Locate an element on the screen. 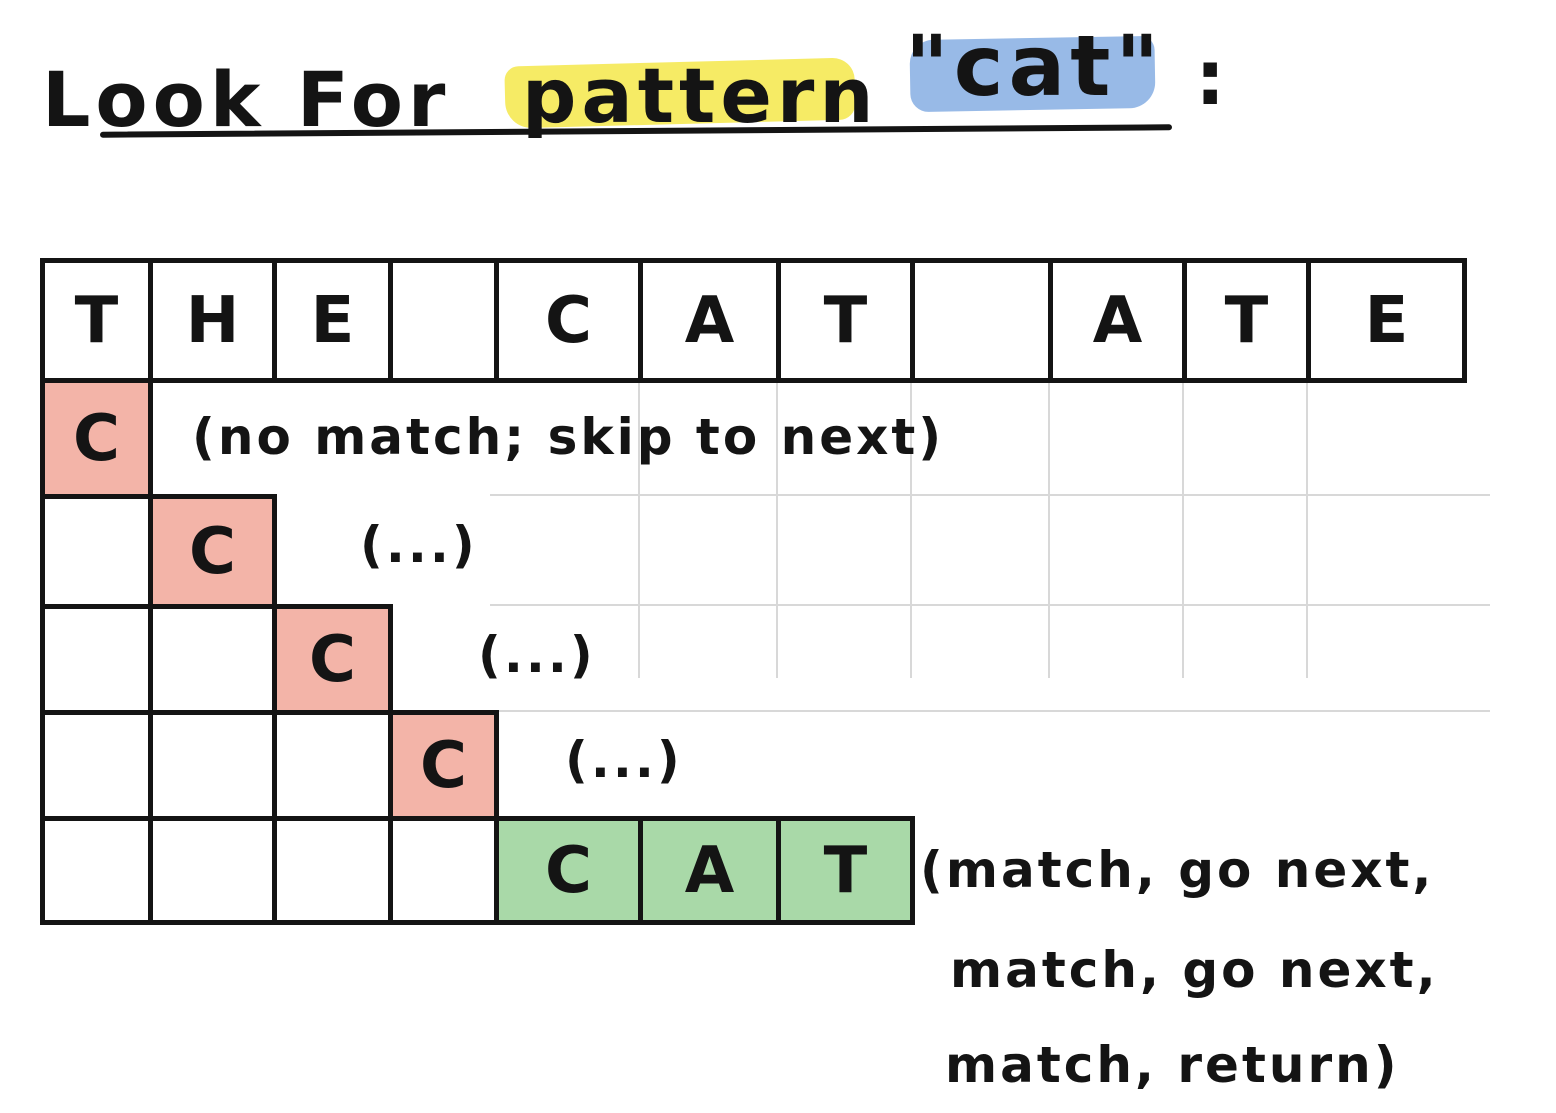  match-cell: A is located at coordinates (709, 870).